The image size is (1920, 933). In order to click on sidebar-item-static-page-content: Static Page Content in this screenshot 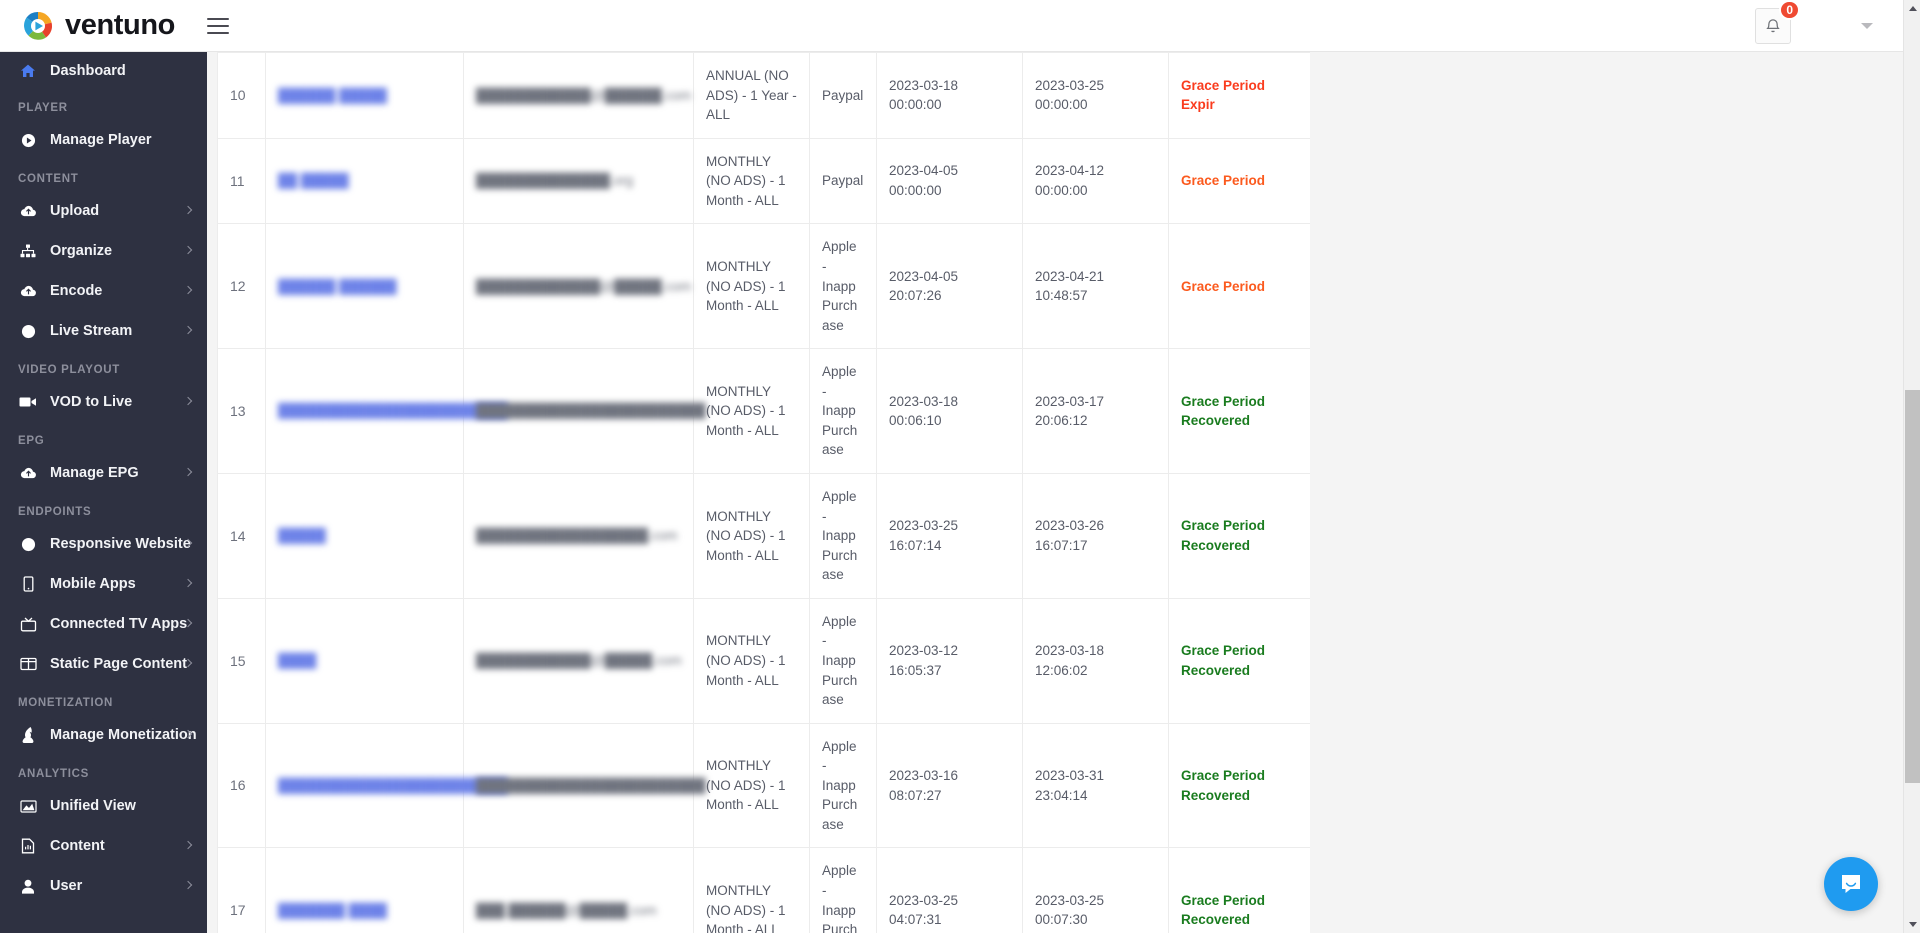, I will do `click(103, 664)`.